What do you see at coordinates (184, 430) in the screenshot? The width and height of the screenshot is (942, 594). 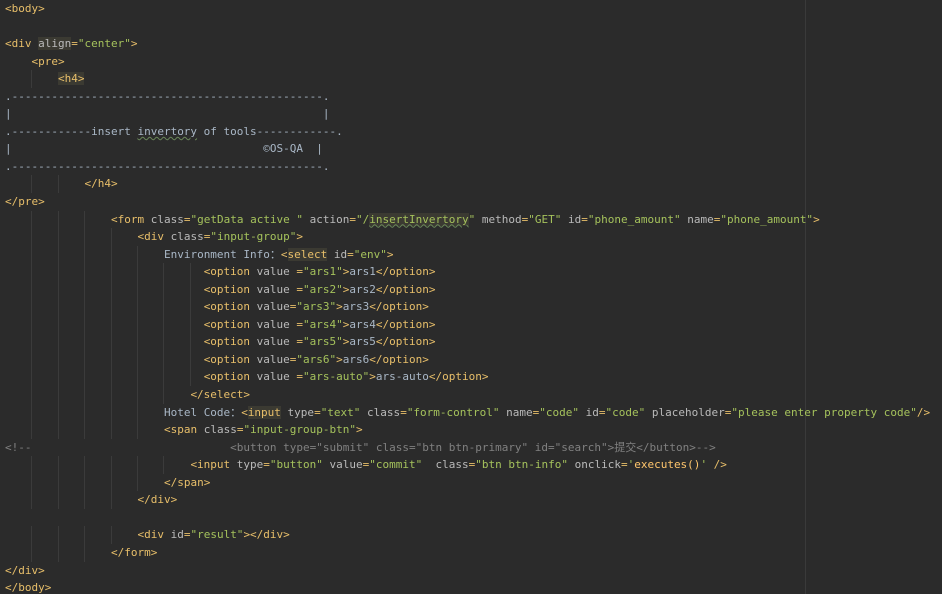 I see `code-line-text: <span class="input-group-btn">` at bounding box center [184, 430].